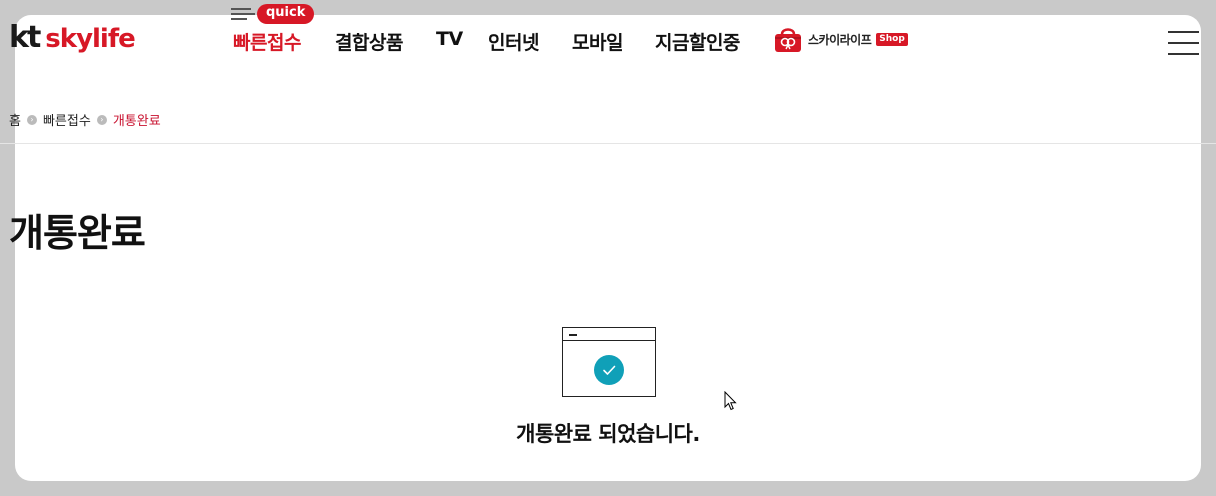 This screenshot has width=1216, height=496. I want to click on breadcrumb-home: 홈, so click(15, 119).